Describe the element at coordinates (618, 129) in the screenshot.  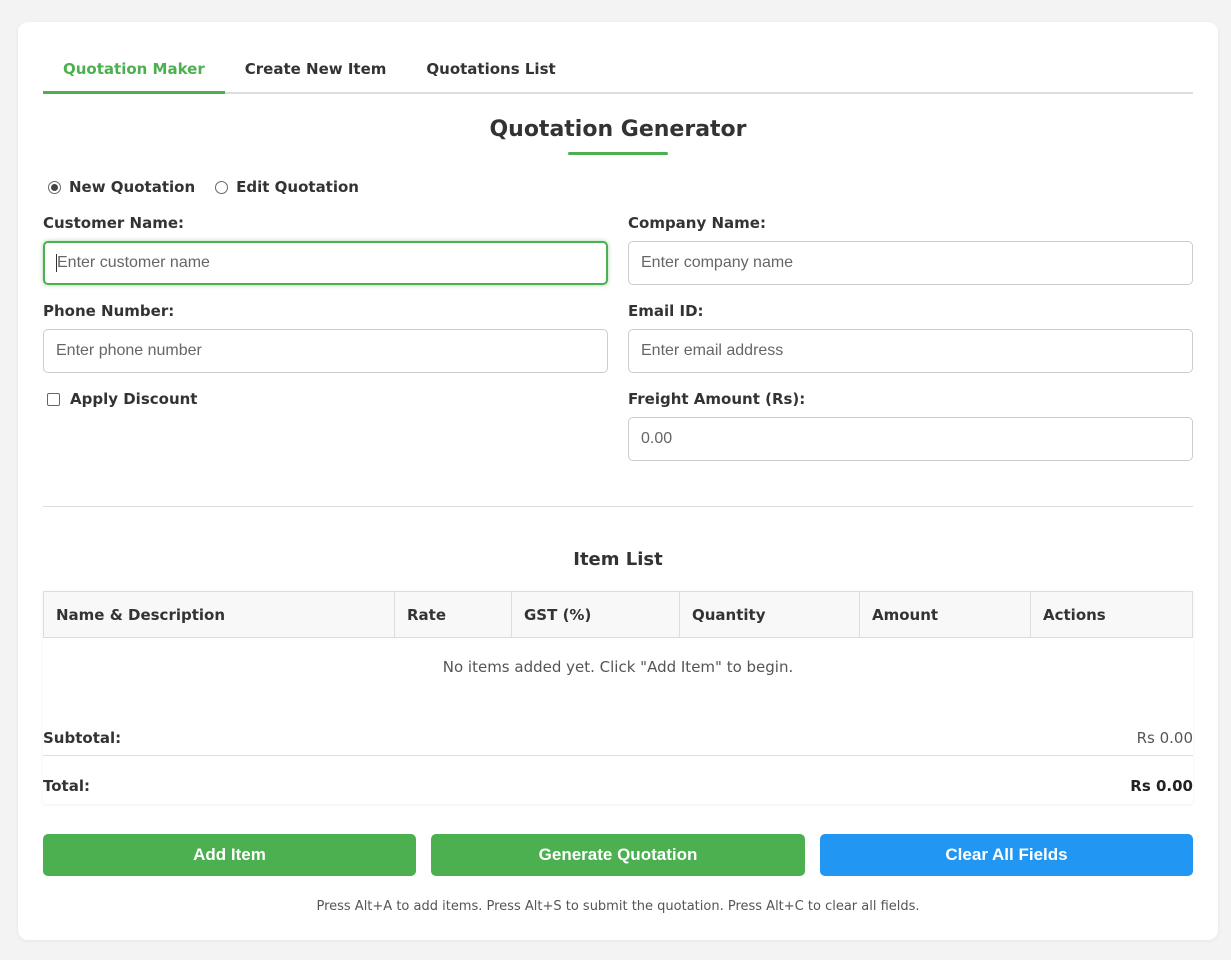
I see `page-title: Quotation Generator` at that location.